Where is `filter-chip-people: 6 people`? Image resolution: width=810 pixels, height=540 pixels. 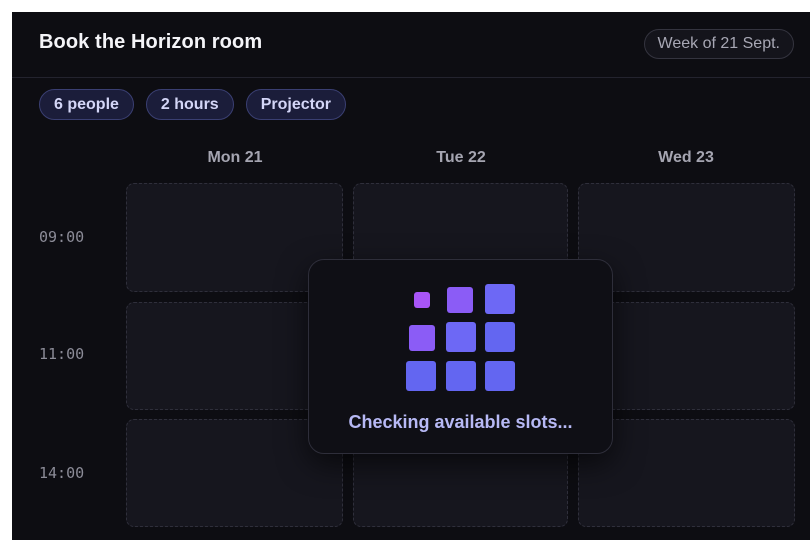 filter-chip-people: 6 people is located at coordinates (86, 104).